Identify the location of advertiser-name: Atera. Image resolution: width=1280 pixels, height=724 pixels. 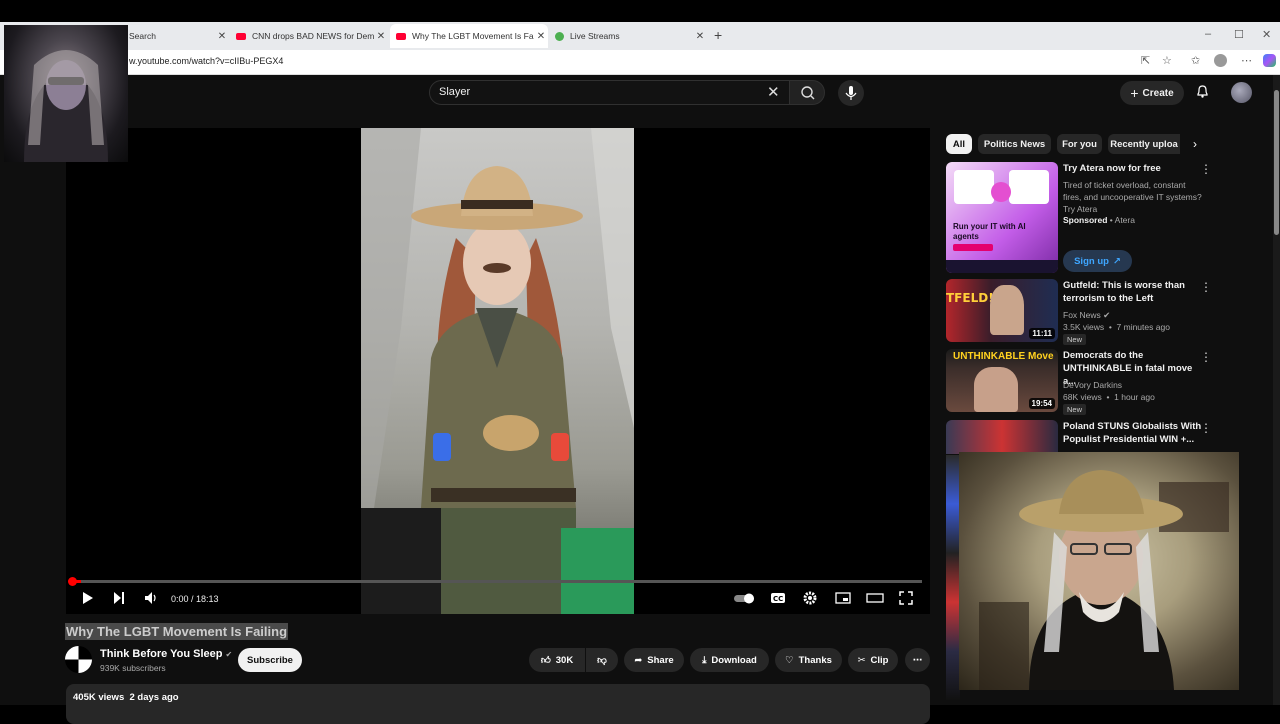
(1124, 220).